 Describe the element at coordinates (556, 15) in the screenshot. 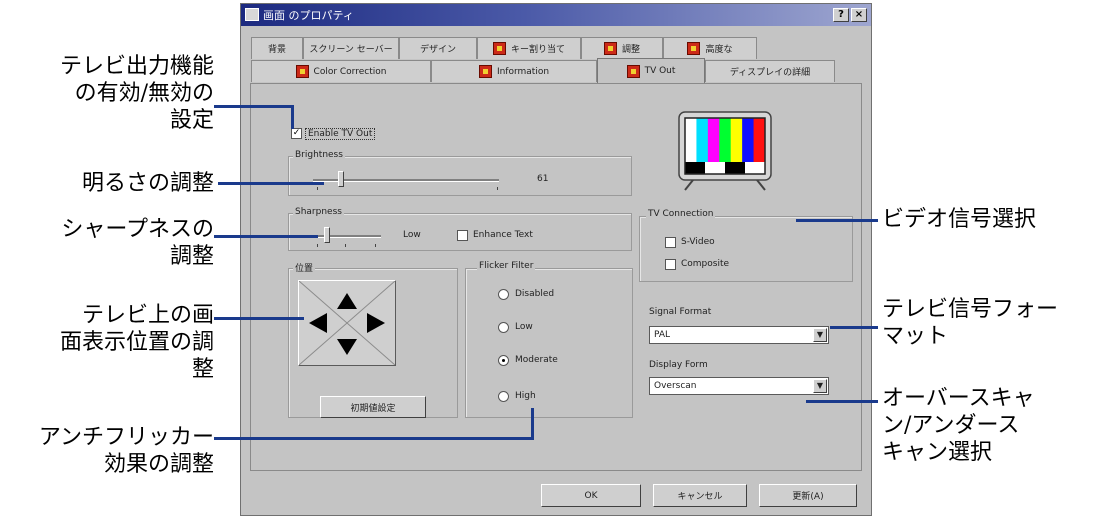

I see `title-bar: 画面 のプロパティ ? ×` at that location.